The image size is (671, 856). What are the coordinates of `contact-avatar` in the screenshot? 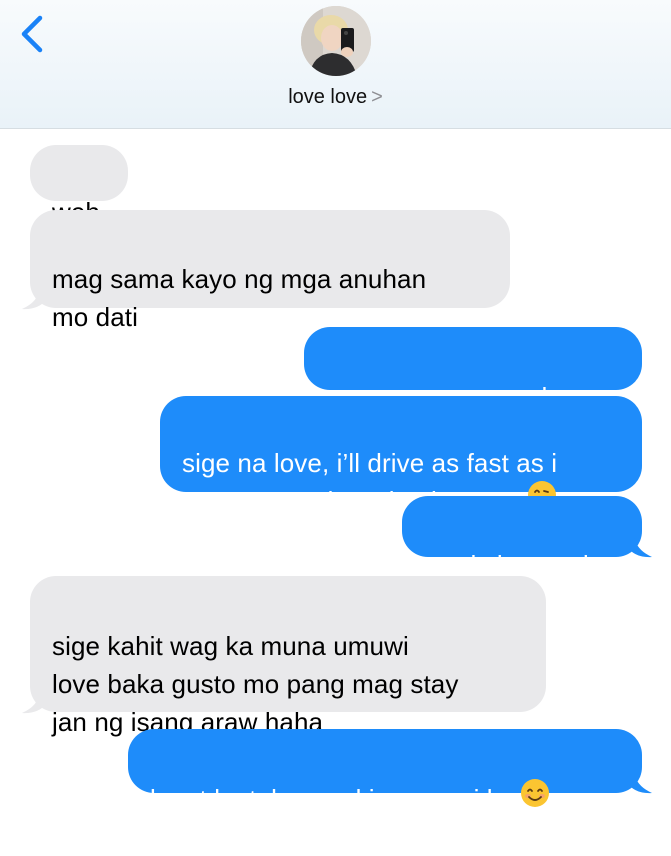 It's located at (336, 41).